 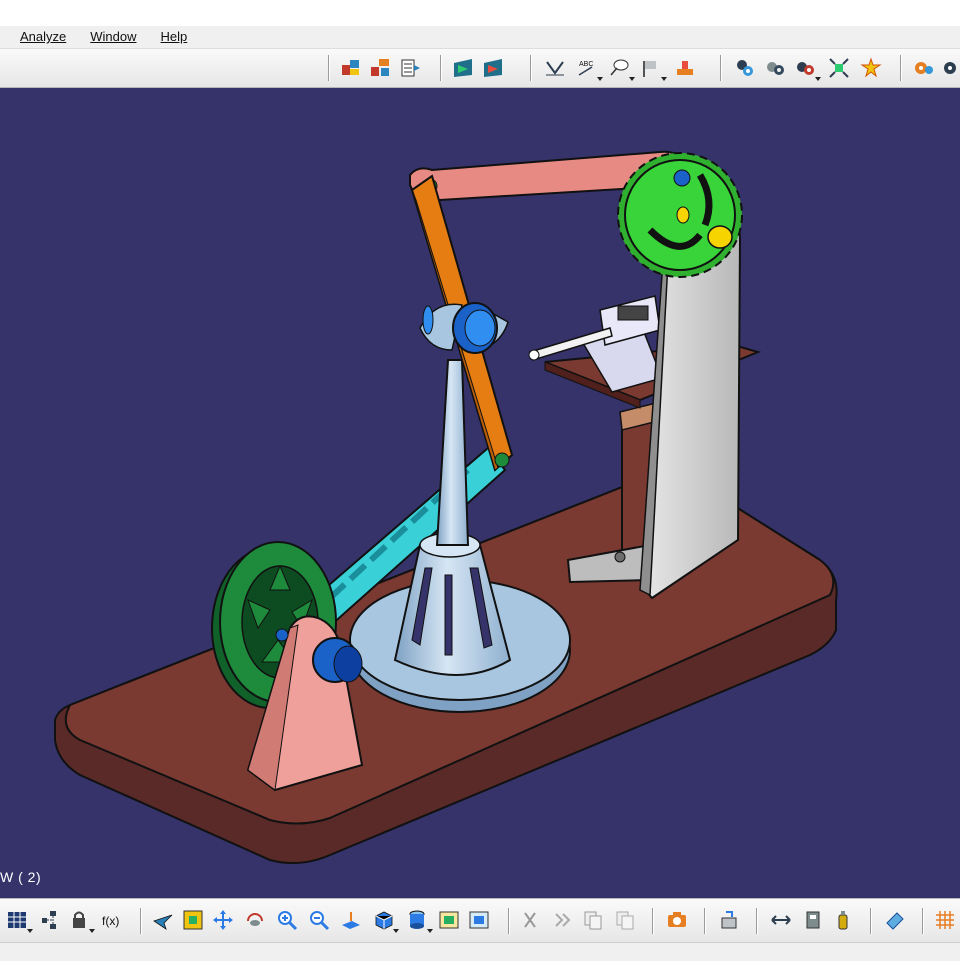 What do you see at coordinates (745, 68) in the screenshot?
I see `catalog-icon` at bounding box center [745, 68].